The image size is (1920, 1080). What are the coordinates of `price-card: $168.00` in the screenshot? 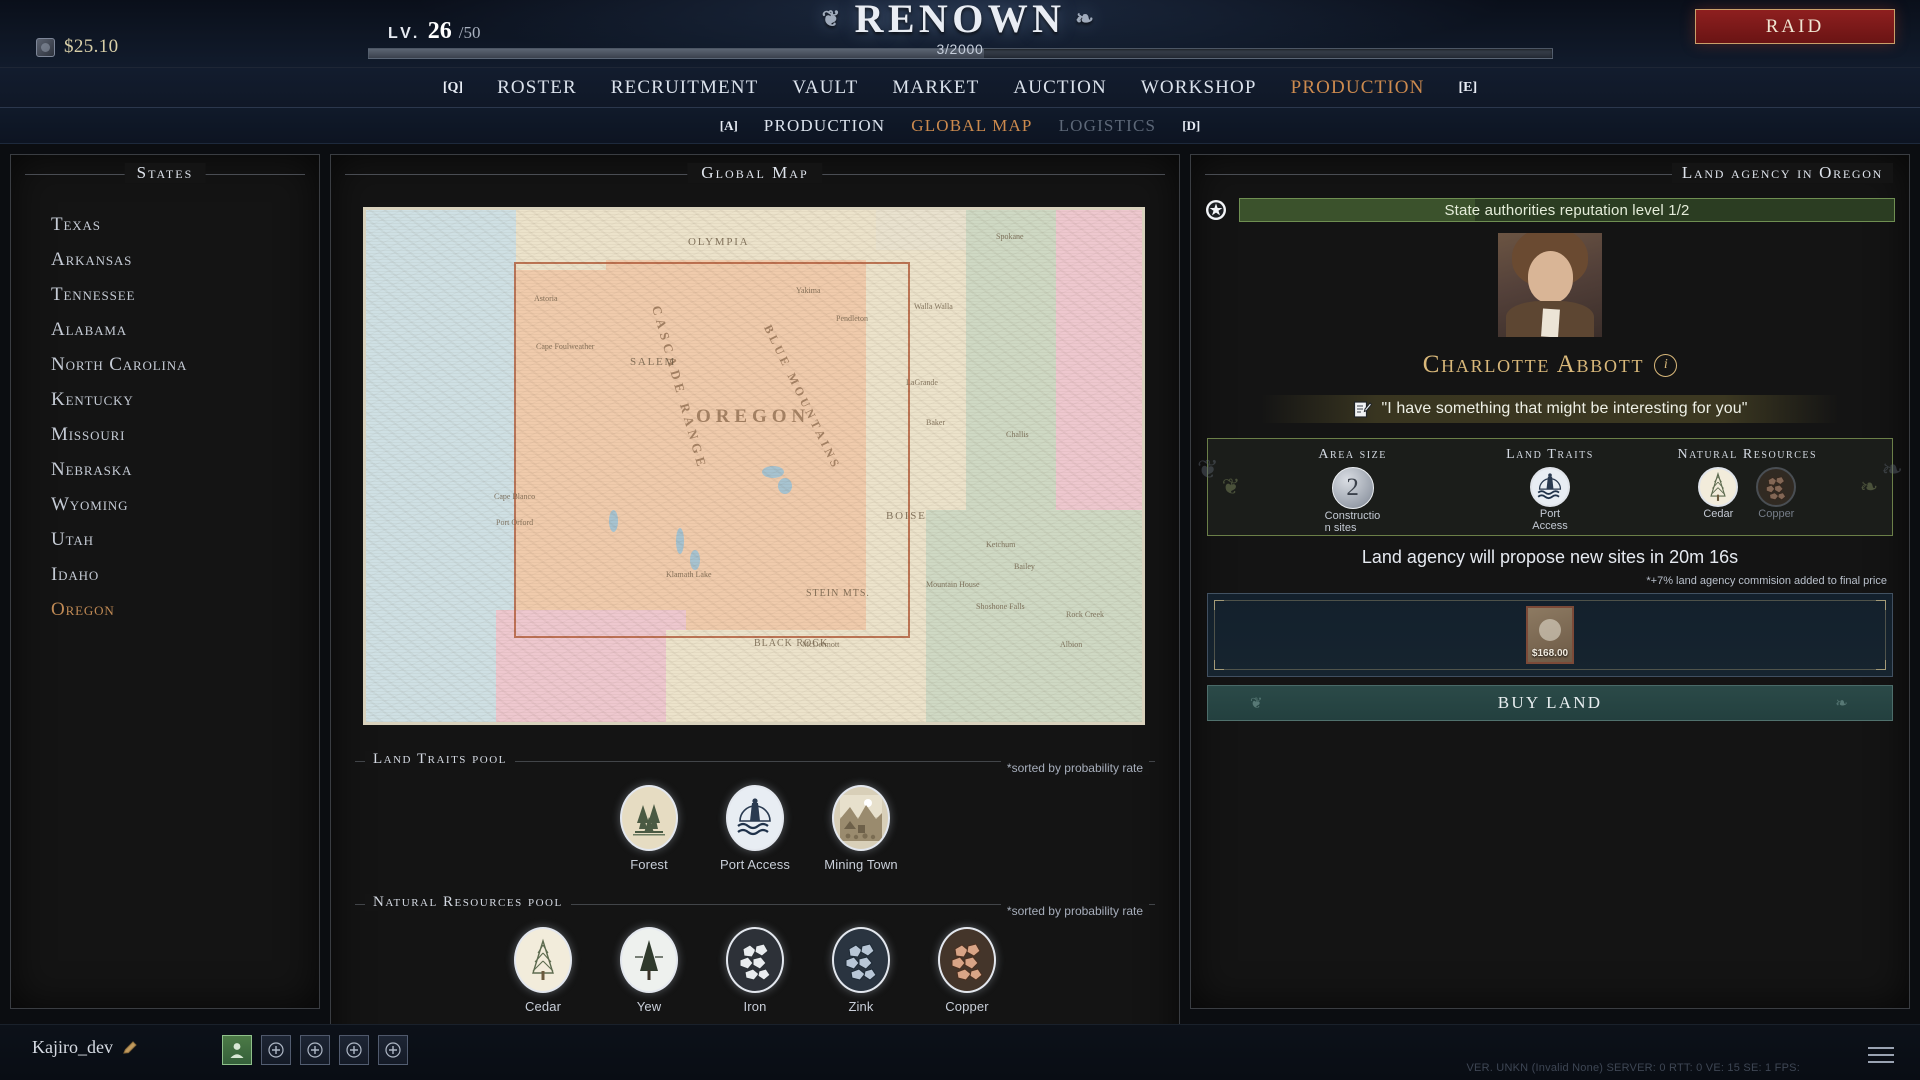 It's located at (1550, 635).